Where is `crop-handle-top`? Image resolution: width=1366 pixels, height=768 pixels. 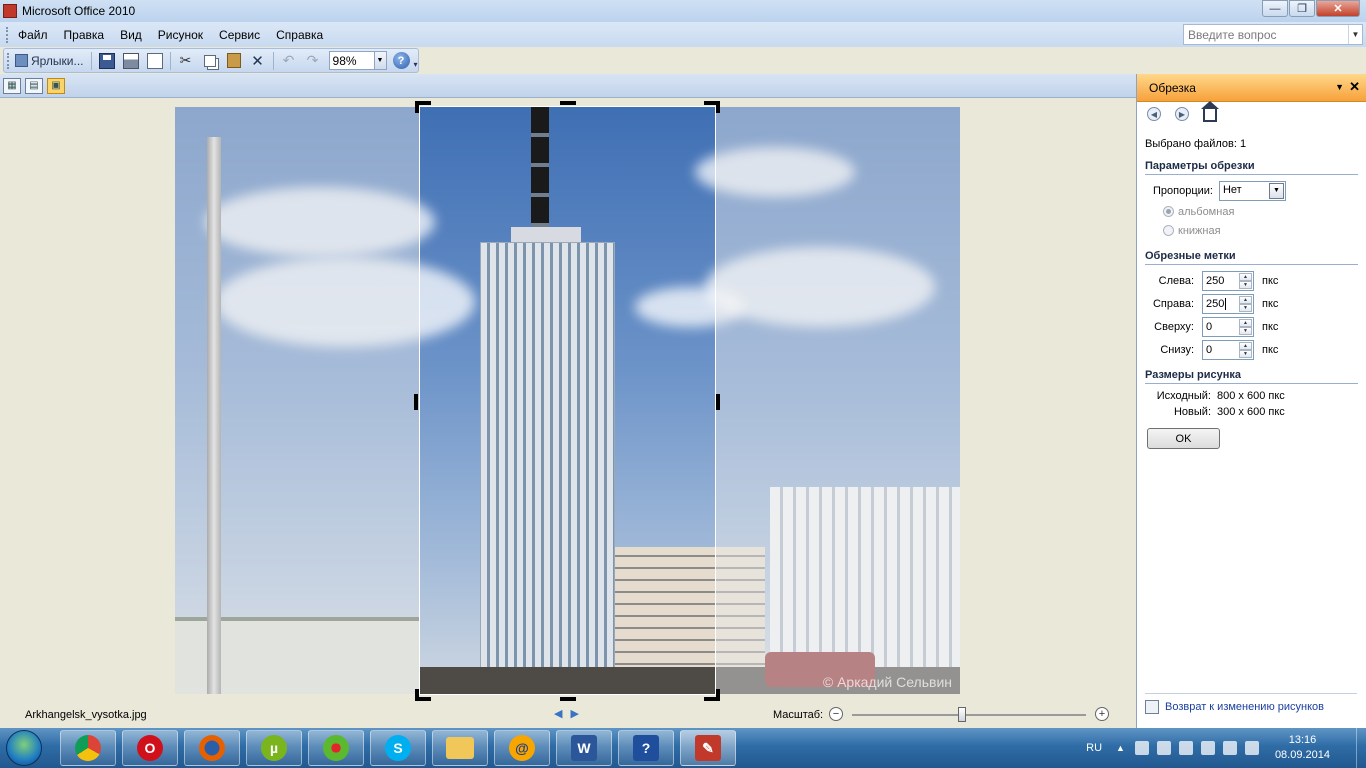 crop-handle-top is located at coordinates (568, 103).